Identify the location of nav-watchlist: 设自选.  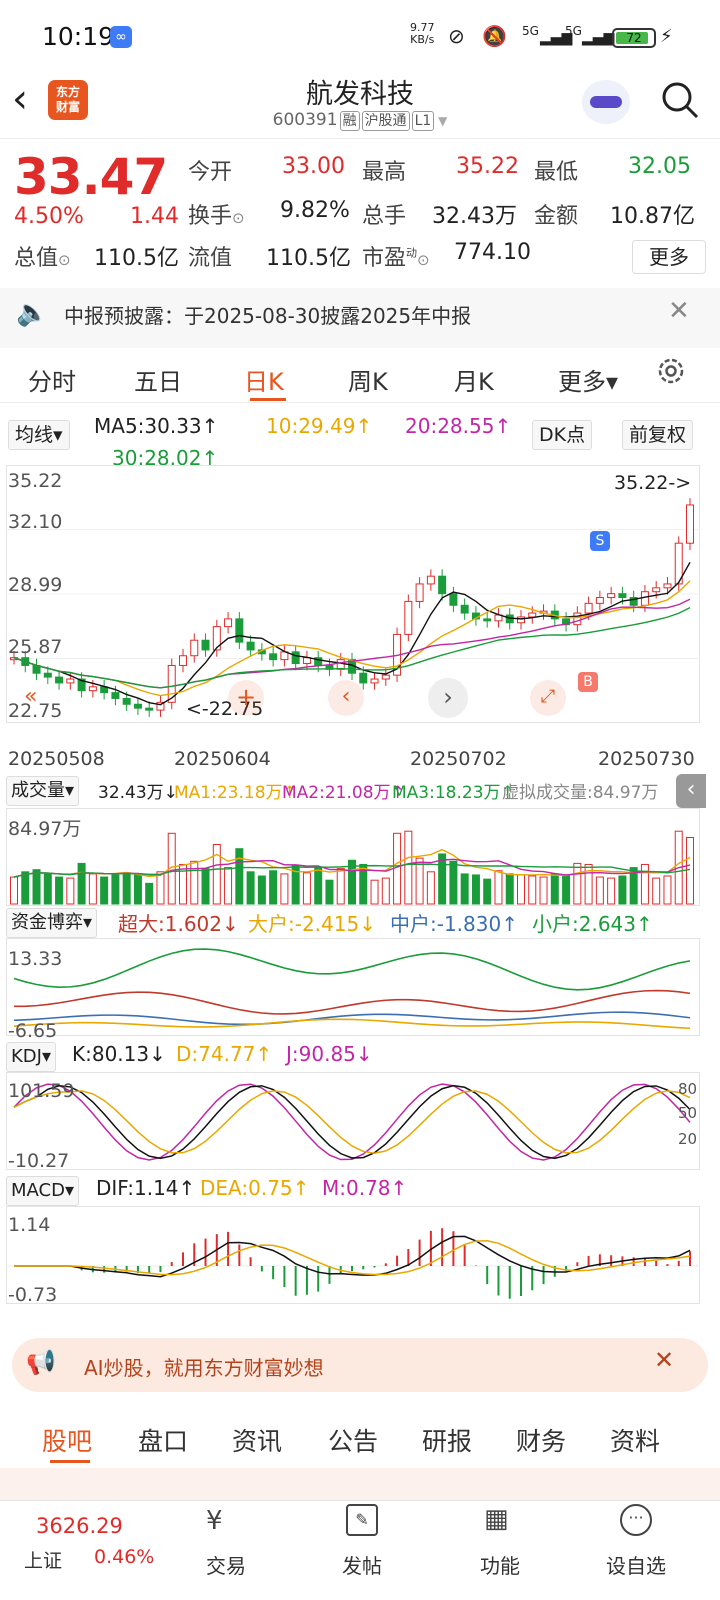
(636, 1564).